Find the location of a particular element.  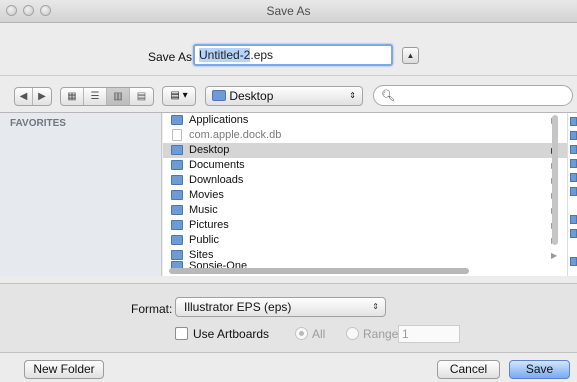

expand-dialog-button: ▲ is located at coordinates (410, 55).